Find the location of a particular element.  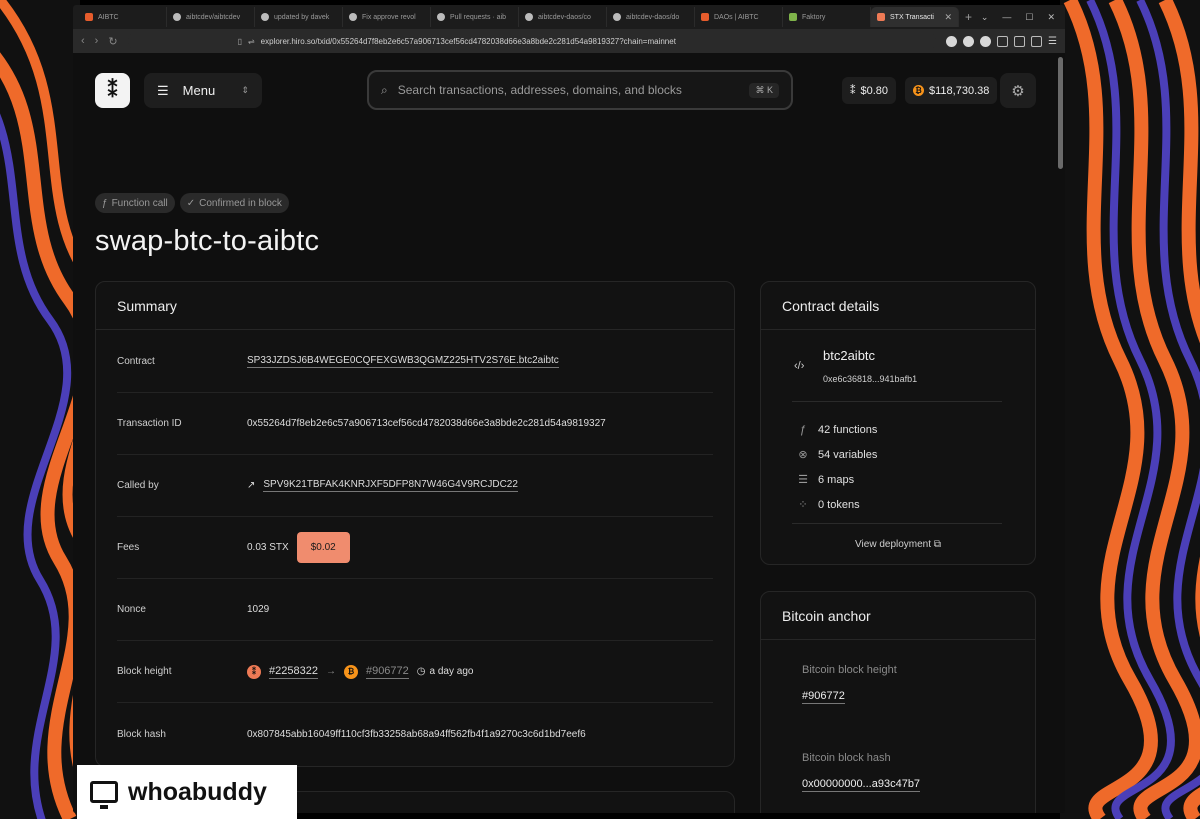

stat-maps: ☰ 6 maps is located at coordinates (836, 479).